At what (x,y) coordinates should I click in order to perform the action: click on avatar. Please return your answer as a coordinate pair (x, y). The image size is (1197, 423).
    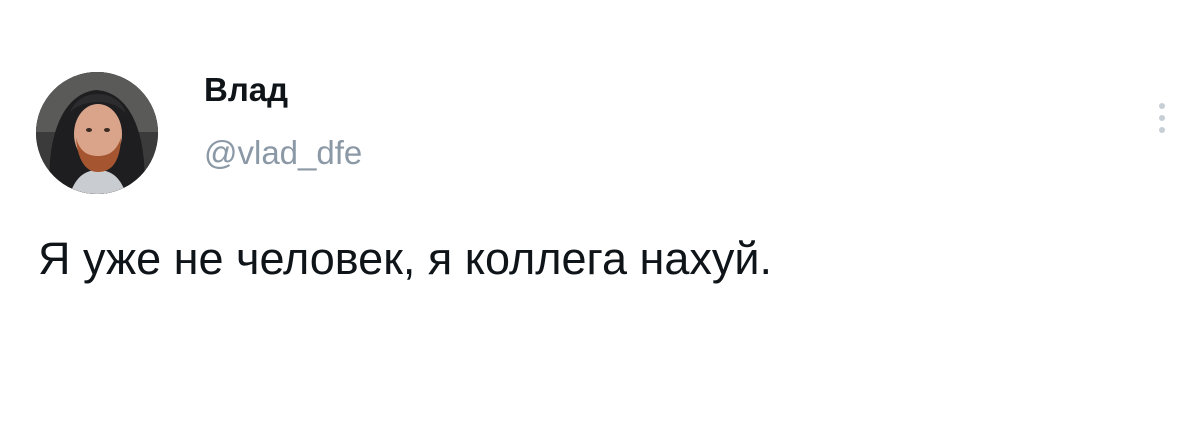
    Looking at the image, I should click on (97, 133).